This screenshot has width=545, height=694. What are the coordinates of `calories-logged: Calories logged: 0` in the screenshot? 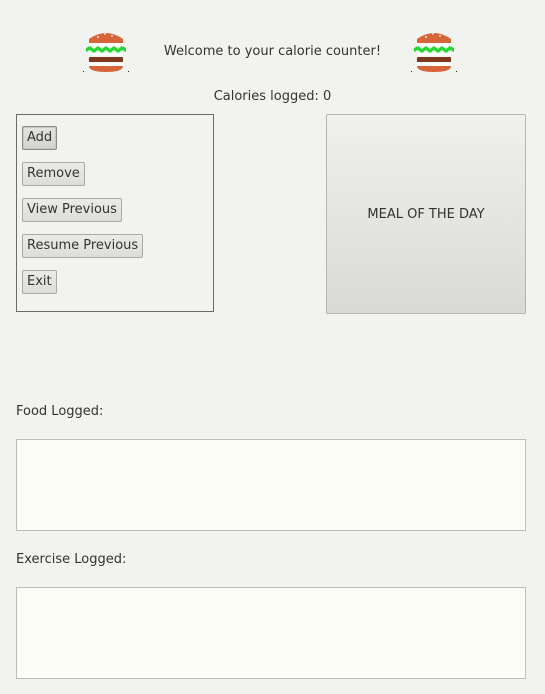 It's located at (272, 96).